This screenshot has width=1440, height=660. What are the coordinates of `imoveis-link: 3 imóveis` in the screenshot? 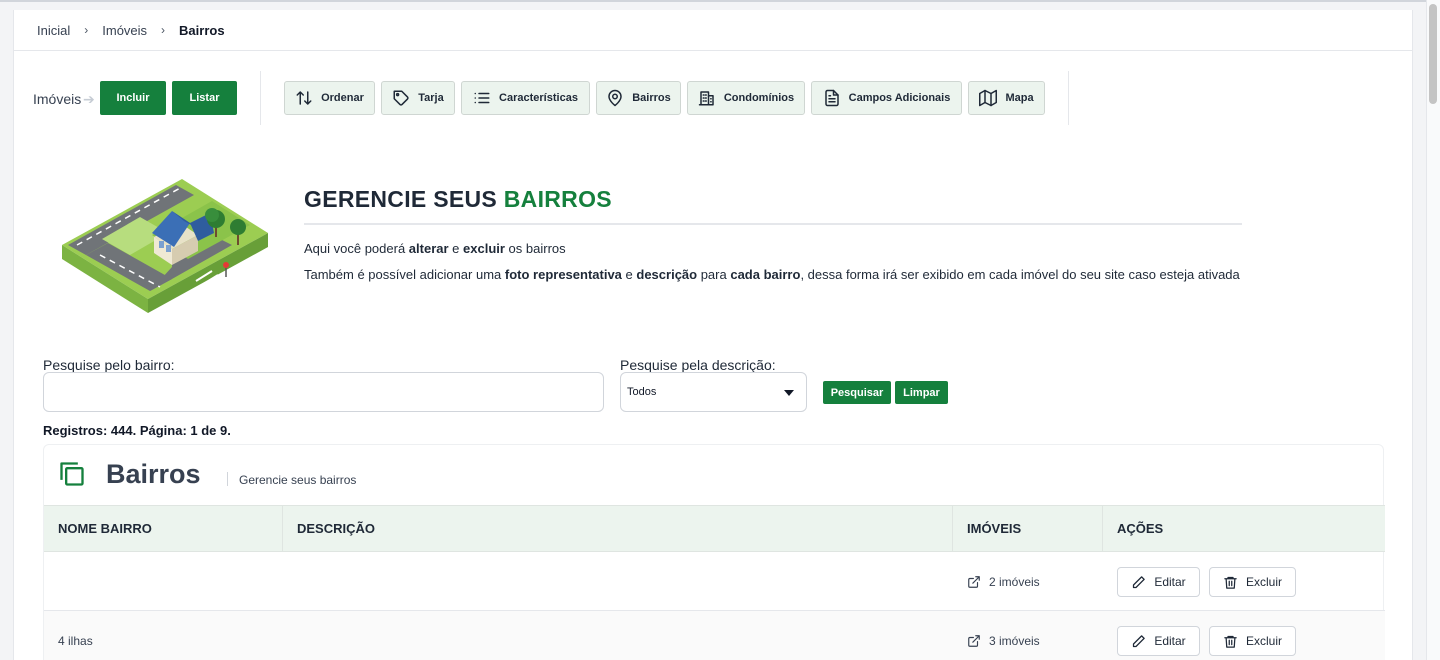 It's located at (1003, 641).